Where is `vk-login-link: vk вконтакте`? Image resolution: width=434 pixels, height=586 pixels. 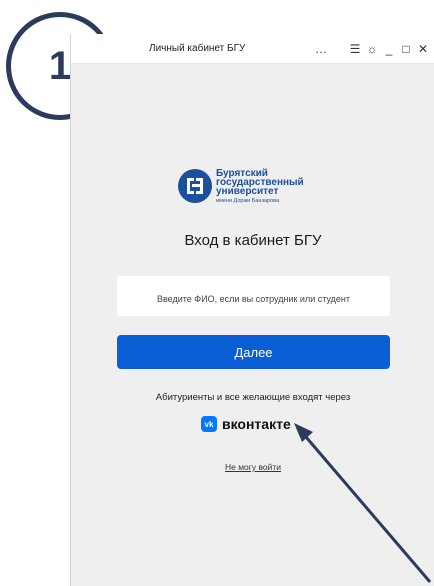
vk-login-link: vk вконтакте is located at coordinates (246, 424).